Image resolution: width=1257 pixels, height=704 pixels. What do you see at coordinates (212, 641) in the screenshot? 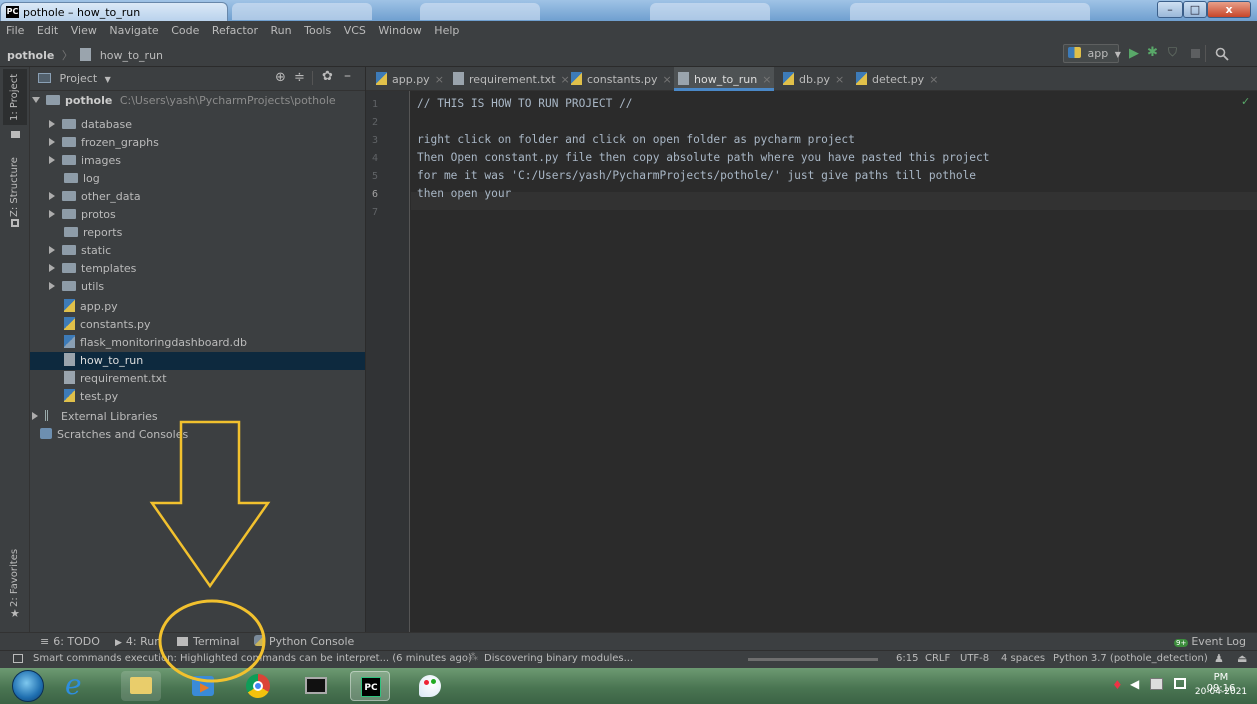
I see `annotation-circle` at bounding box center [212, 641].